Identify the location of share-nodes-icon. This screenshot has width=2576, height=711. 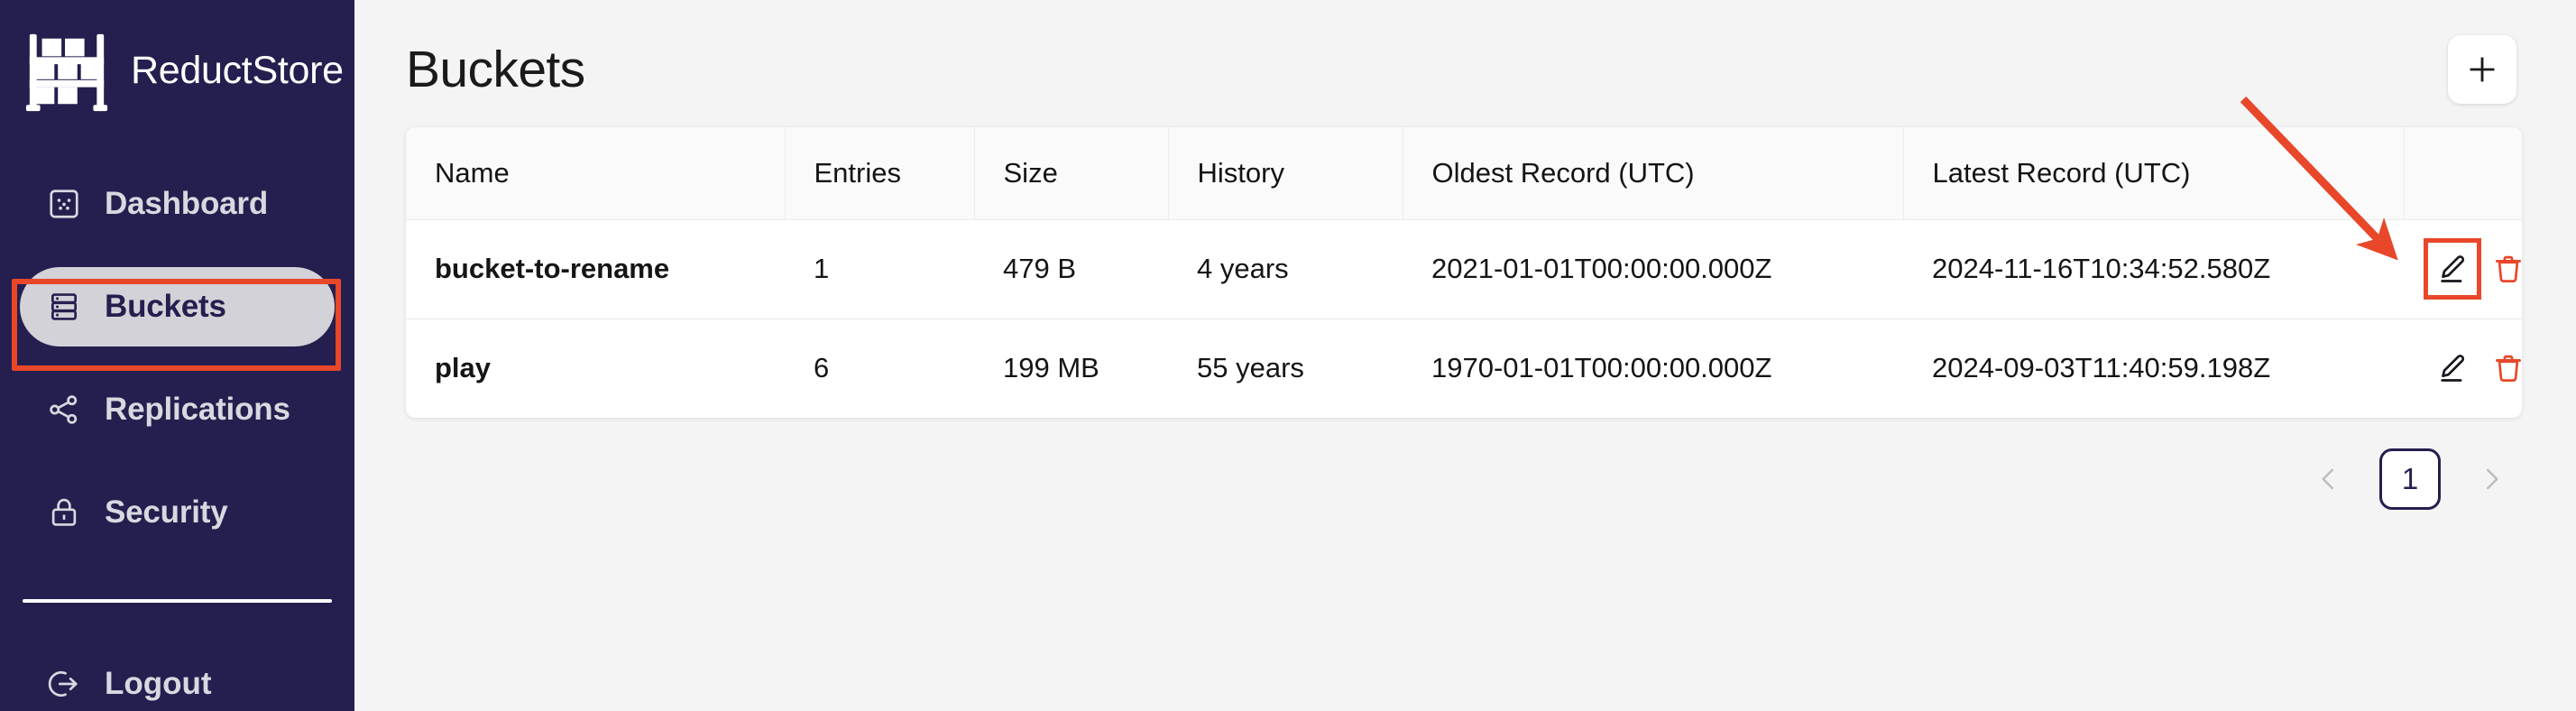
(64, 409).